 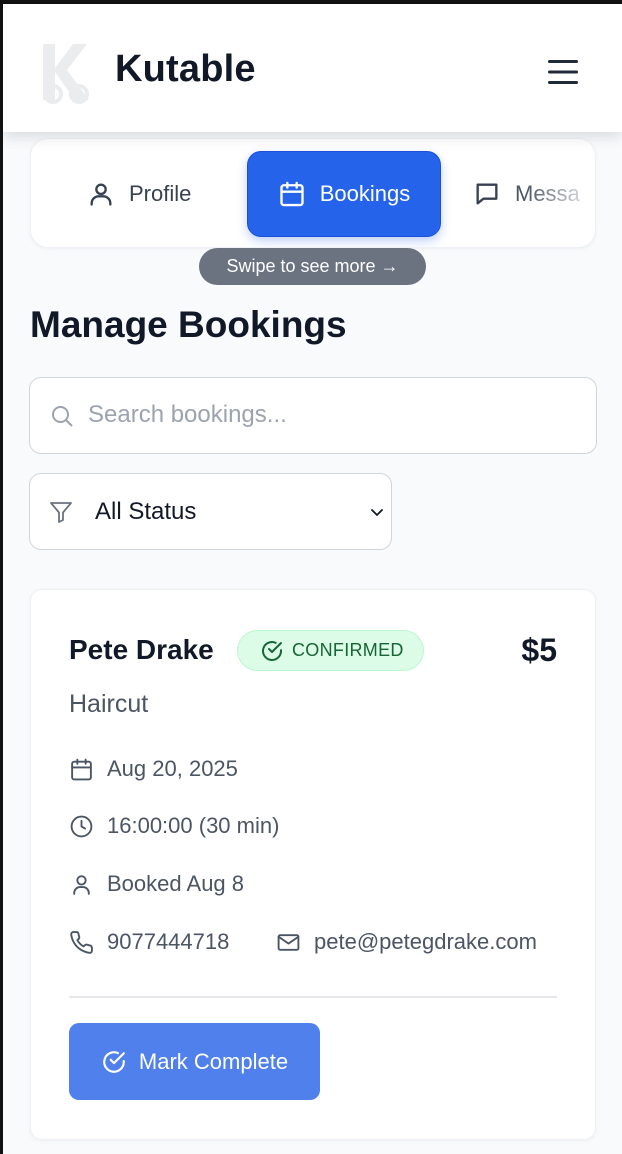 What do you see at coordinates (213, 1061) in the screenshot?
I see `mark-complete-label: Mark Complete` at bounding box center [213, 1061].